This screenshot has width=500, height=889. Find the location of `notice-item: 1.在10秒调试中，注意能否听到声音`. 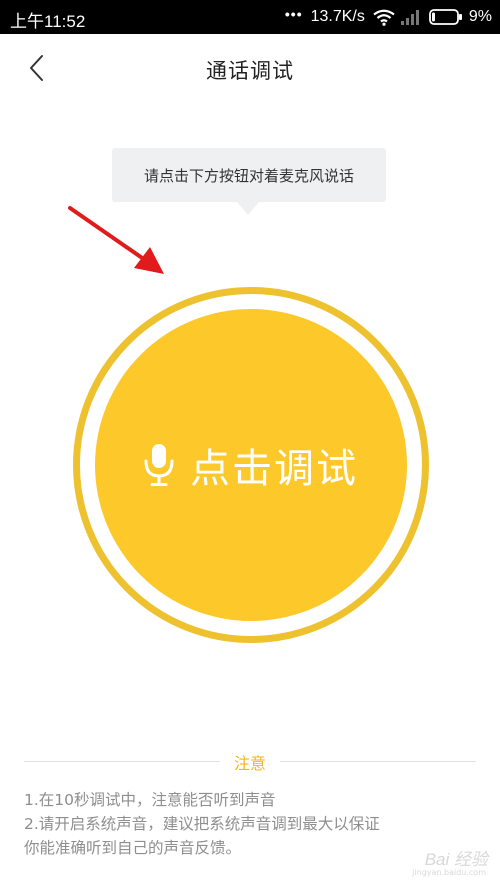

notice-item: 1.在10秒调试中，注意能否听到声音 is located at coordinates (150, 800).